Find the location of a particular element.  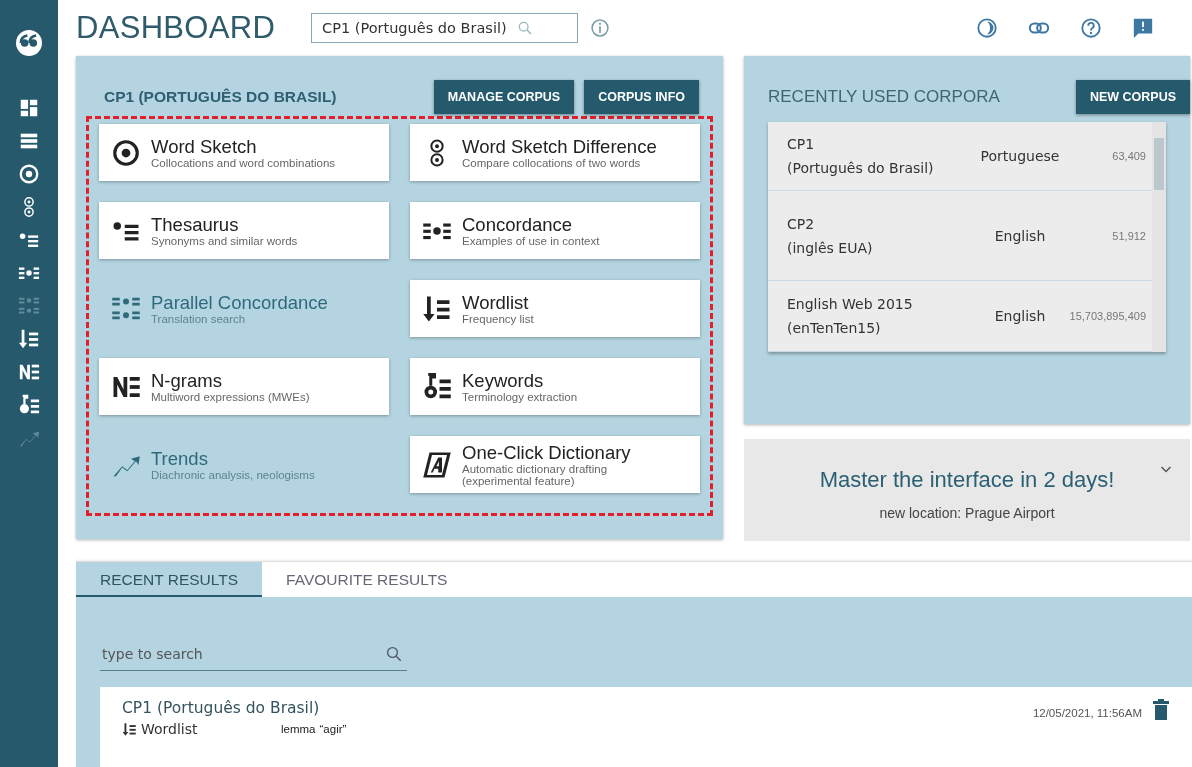

tool-card: N-grams Multiword expressions (MWEs) is located at coordinates (244, 386).